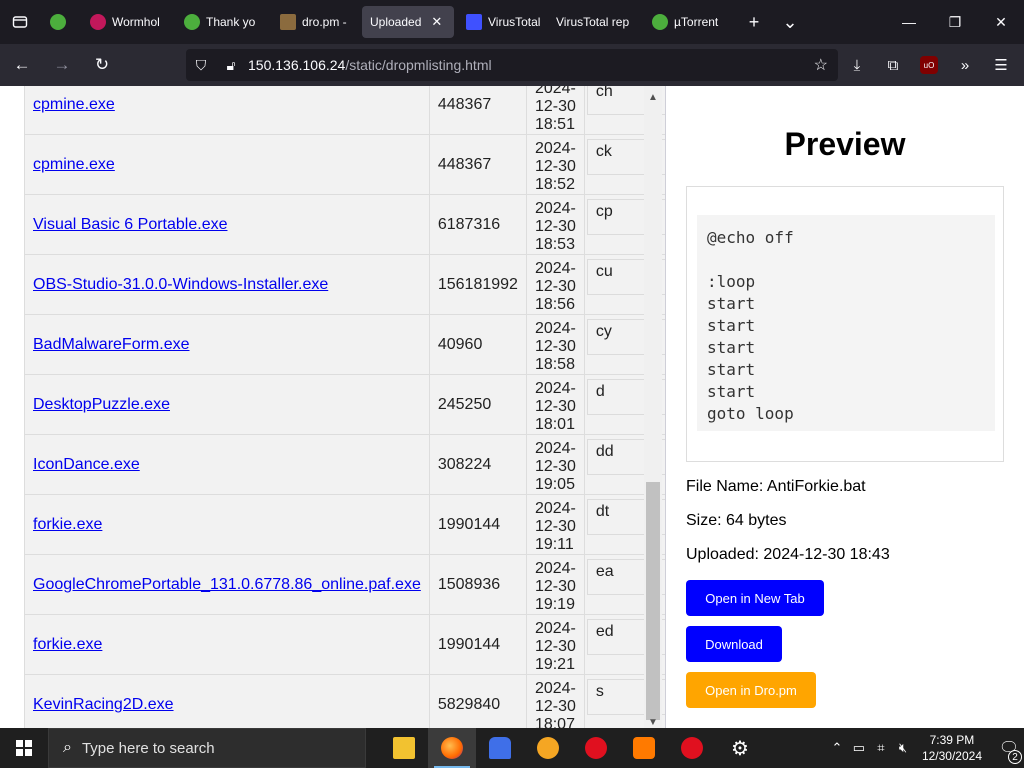 The height and width of the screenshot is (768, 1024). I want to click on file-name-cell: OBS-Studio-31.0.0-Windows-Installer.exe, so click(227, 284).